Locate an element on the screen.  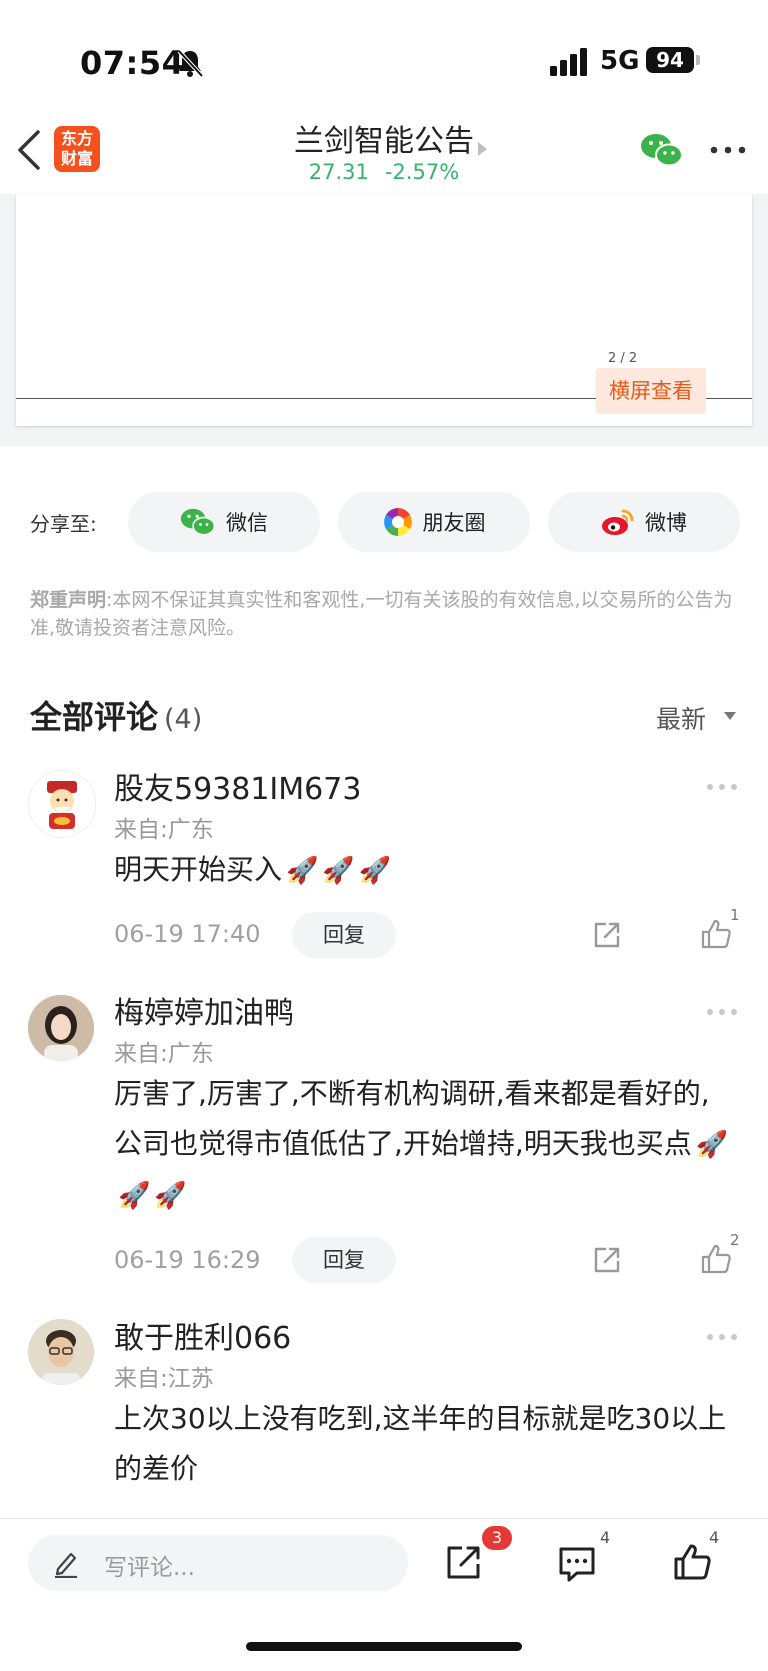
share-label: 分享至: is located at coordinates (63, 524).